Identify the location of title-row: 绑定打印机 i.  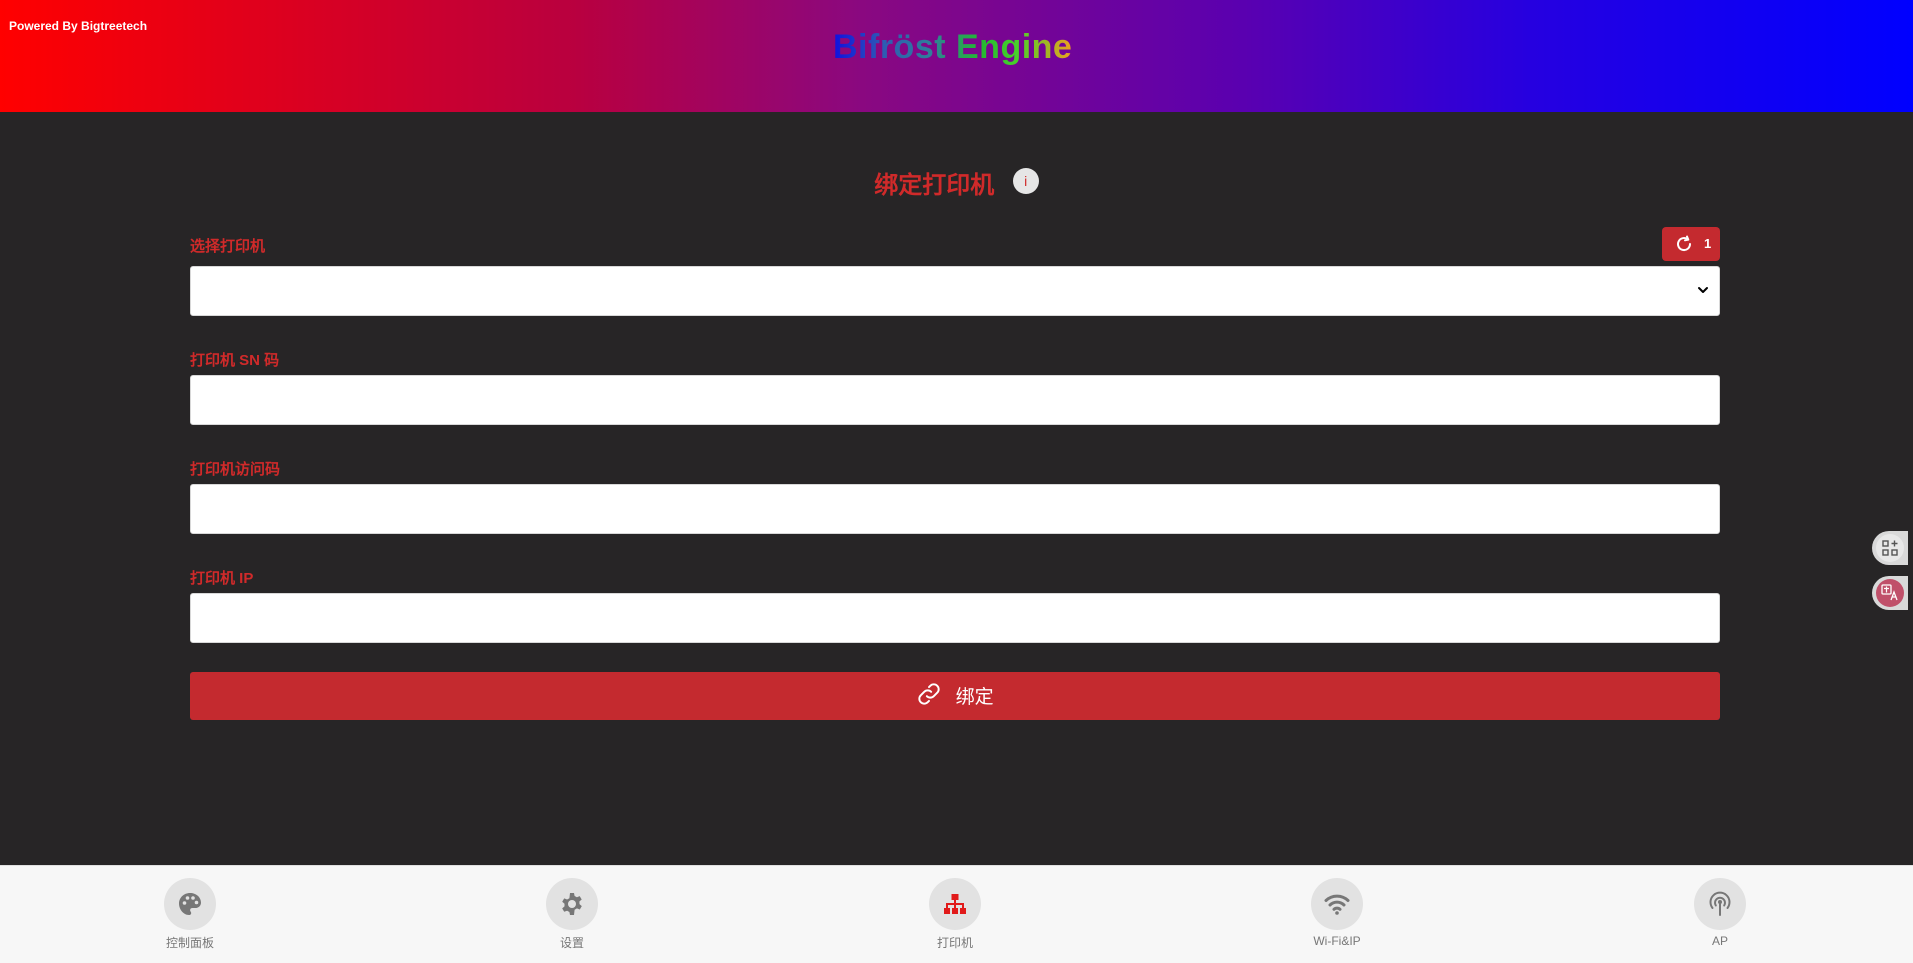
(956, 185).